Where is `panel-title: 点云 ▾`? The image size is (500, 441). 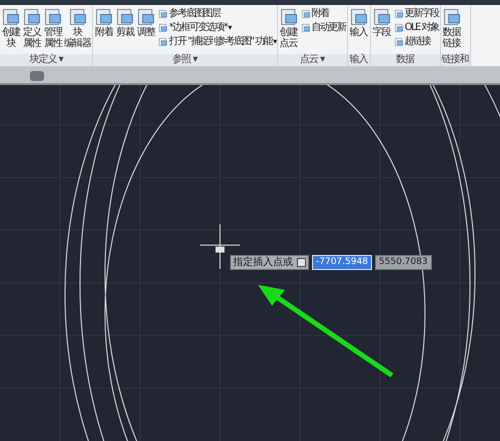 panel-title: 点云 ▾ is located at coordinates (312, 60).